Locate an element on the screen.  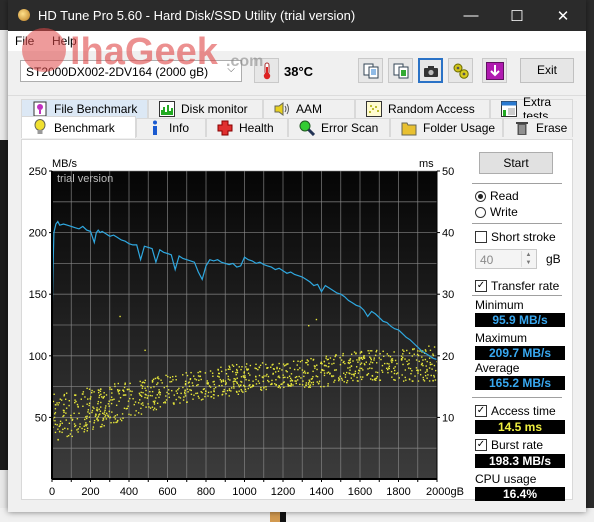
read-radio-dot is located at coordinates (480, 196).